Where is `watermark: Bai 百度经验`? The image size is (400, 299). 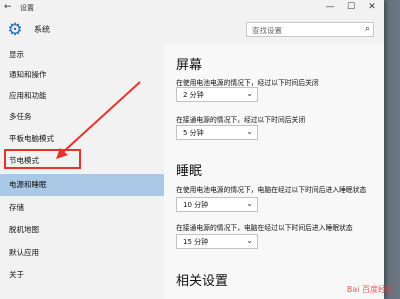
watermark: Bai 百度经验 is located at coordinates (370, 289).